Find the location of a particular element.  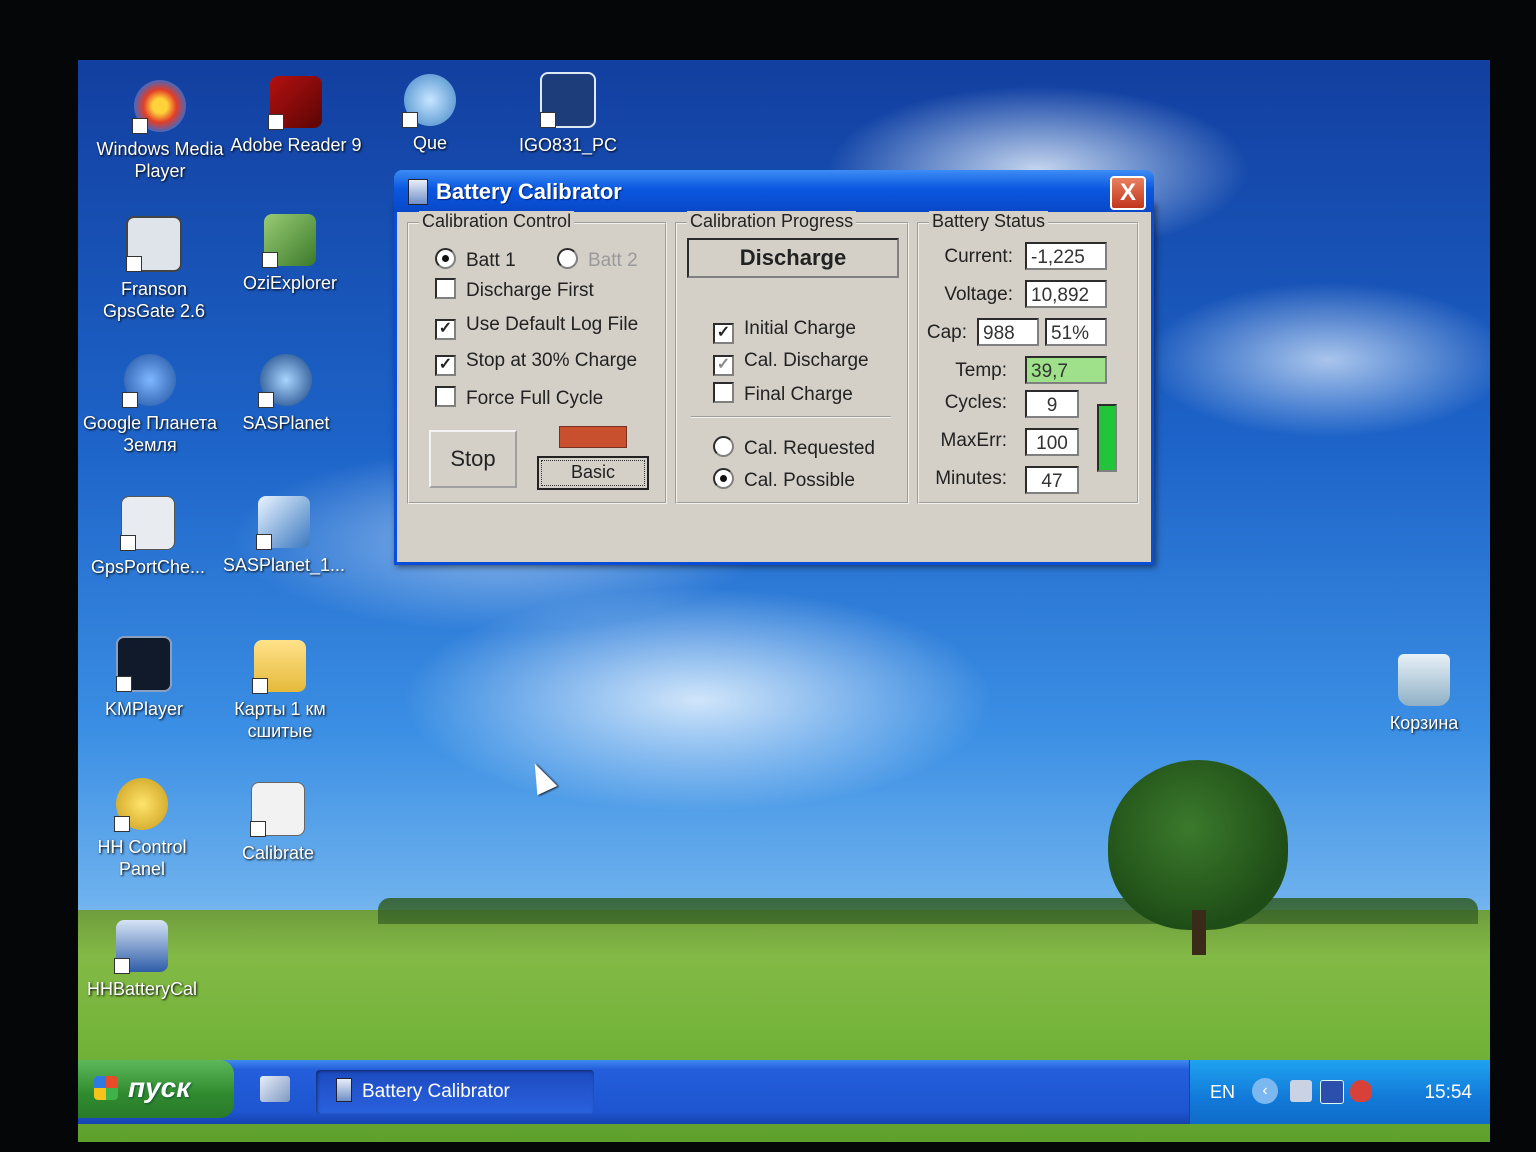

desktop-icon-oziexplorer: OziExplorer is located at coordinates (290, 254).